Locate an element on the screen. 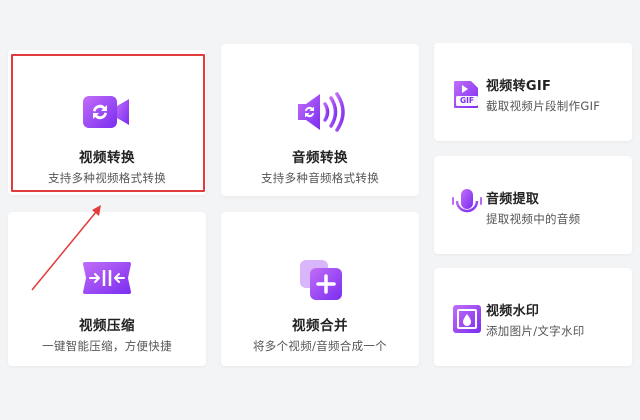 This screenshot has width=640, height=420. audio-convert-icon is located at coordinates (320, 112).